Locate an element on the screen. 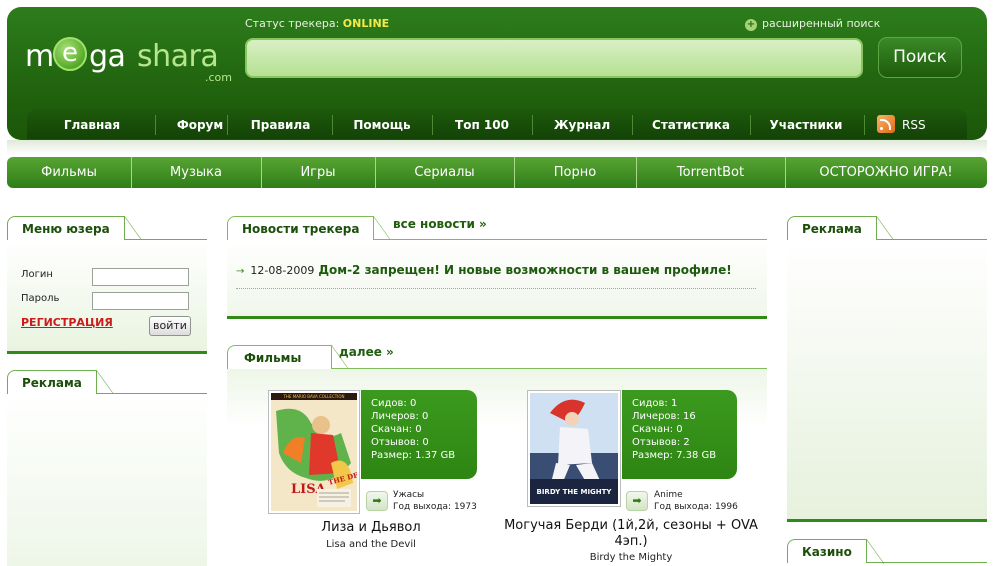  film-poster-1: THE MARIO BAVA COLLECTION LISA THE DEVIL is located at coordinates (320, 452).